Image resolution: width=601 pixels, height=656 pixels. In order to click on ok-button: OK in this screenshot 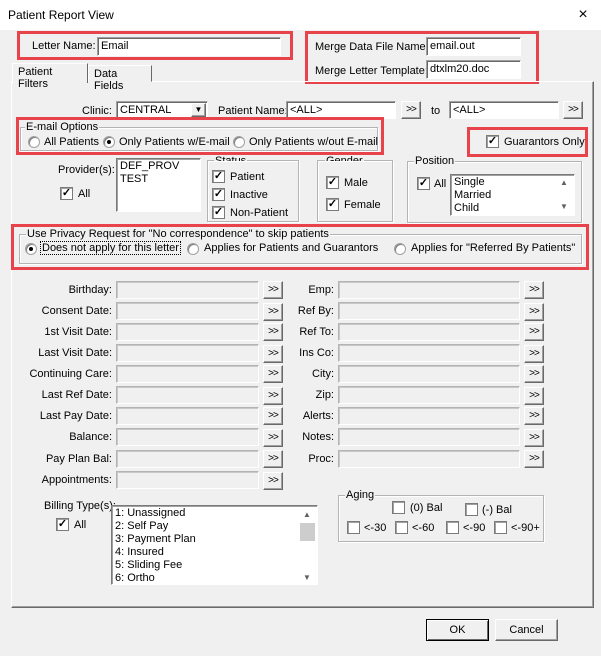, I will do `click(457, 630)`.